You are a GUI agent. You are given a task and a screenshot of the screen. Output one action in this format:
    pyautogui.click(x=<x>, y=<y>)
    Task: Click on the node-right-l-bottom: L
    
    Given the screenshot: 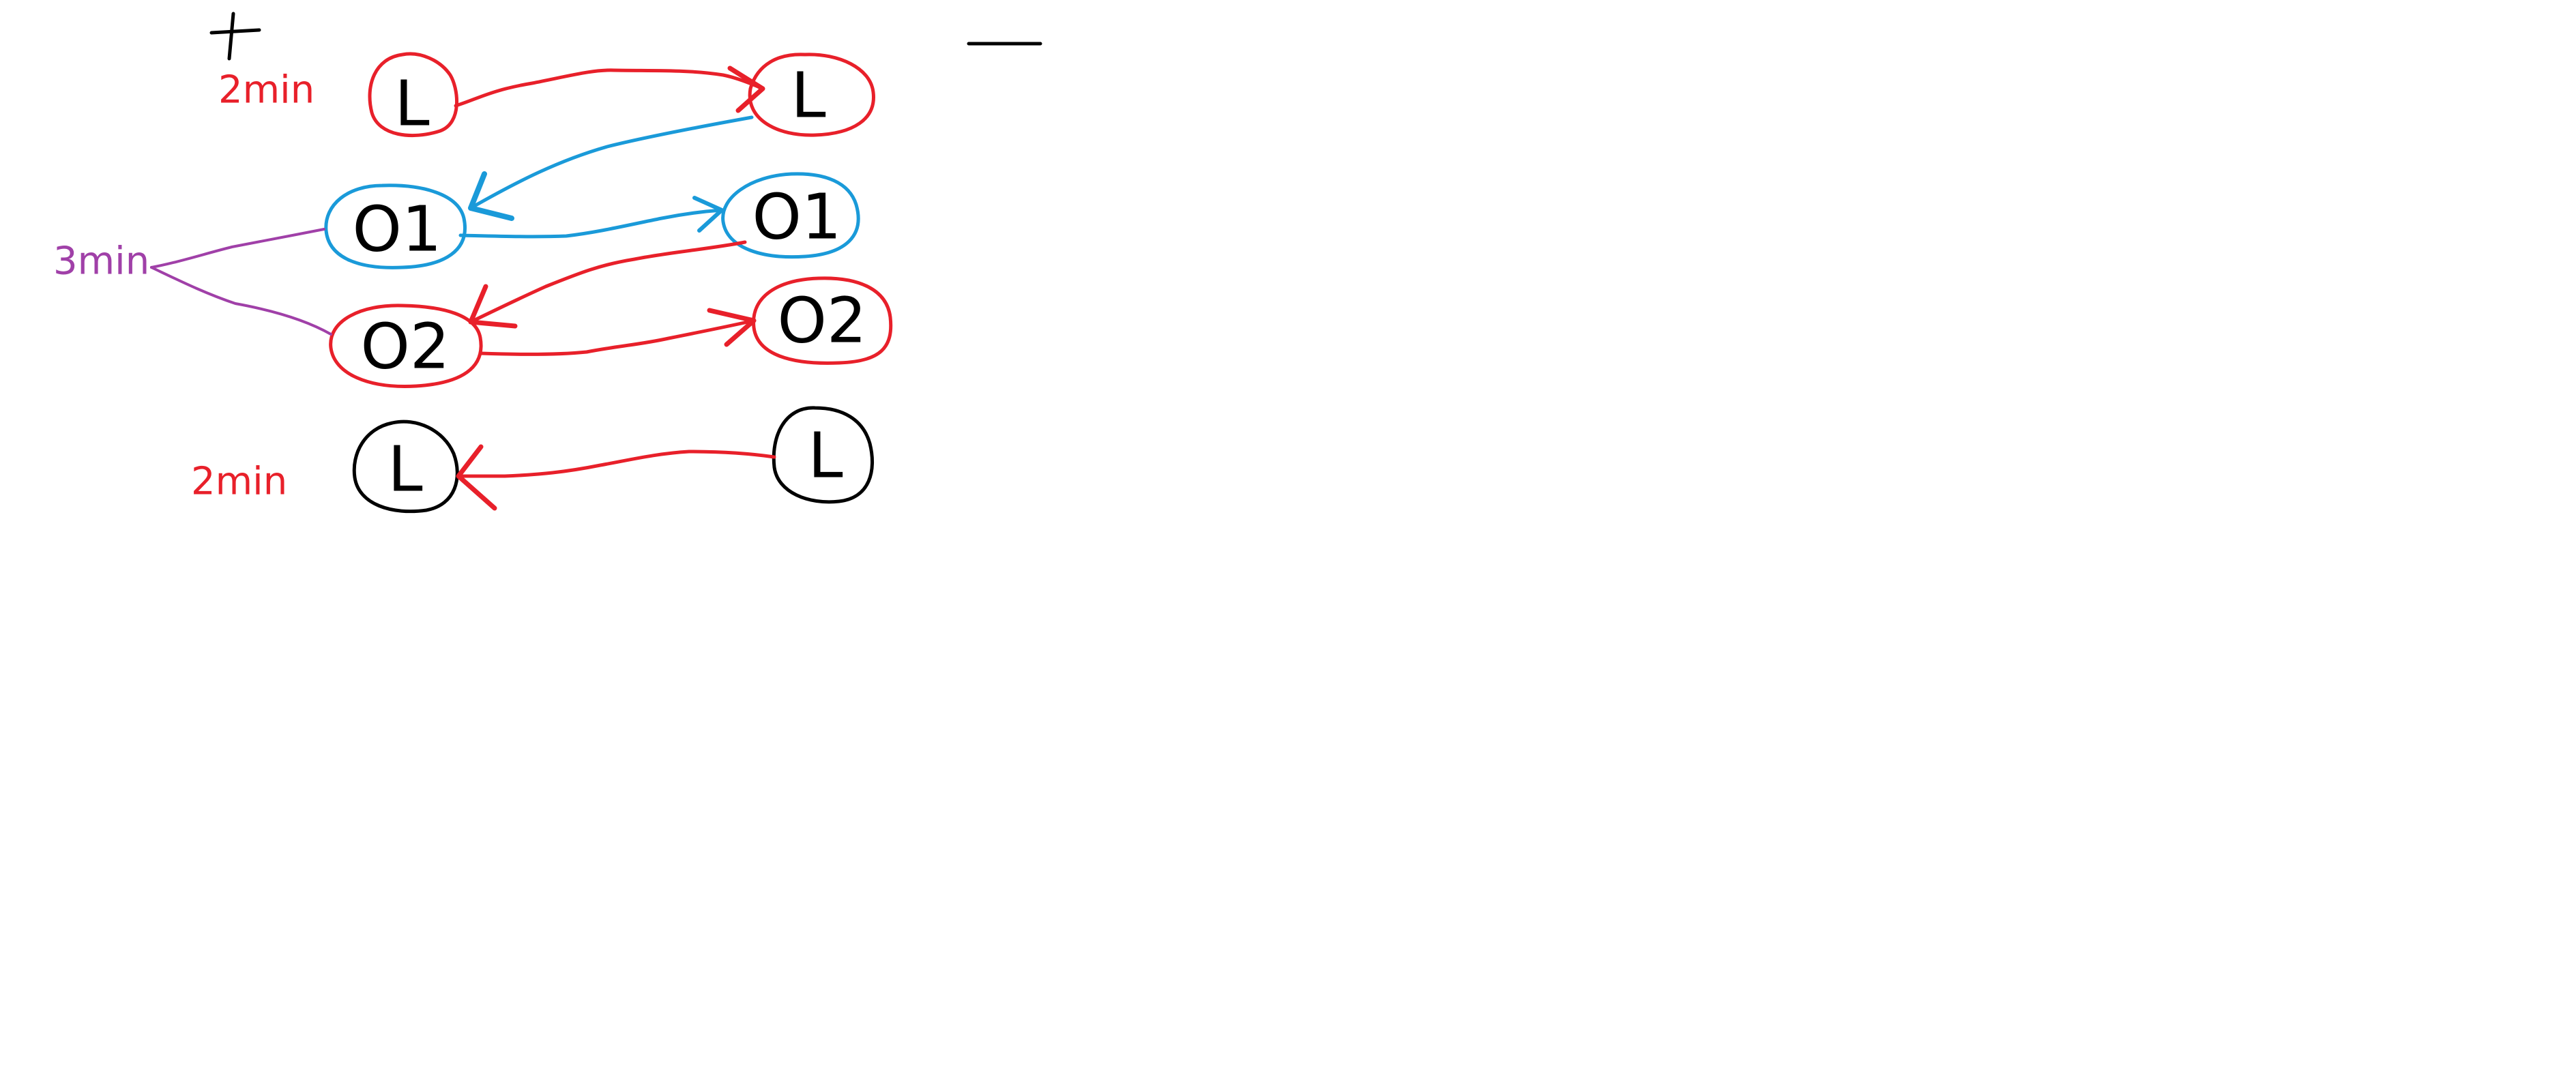 What is the action you would take?
    pyautogui.click(x=823, y=455)
    